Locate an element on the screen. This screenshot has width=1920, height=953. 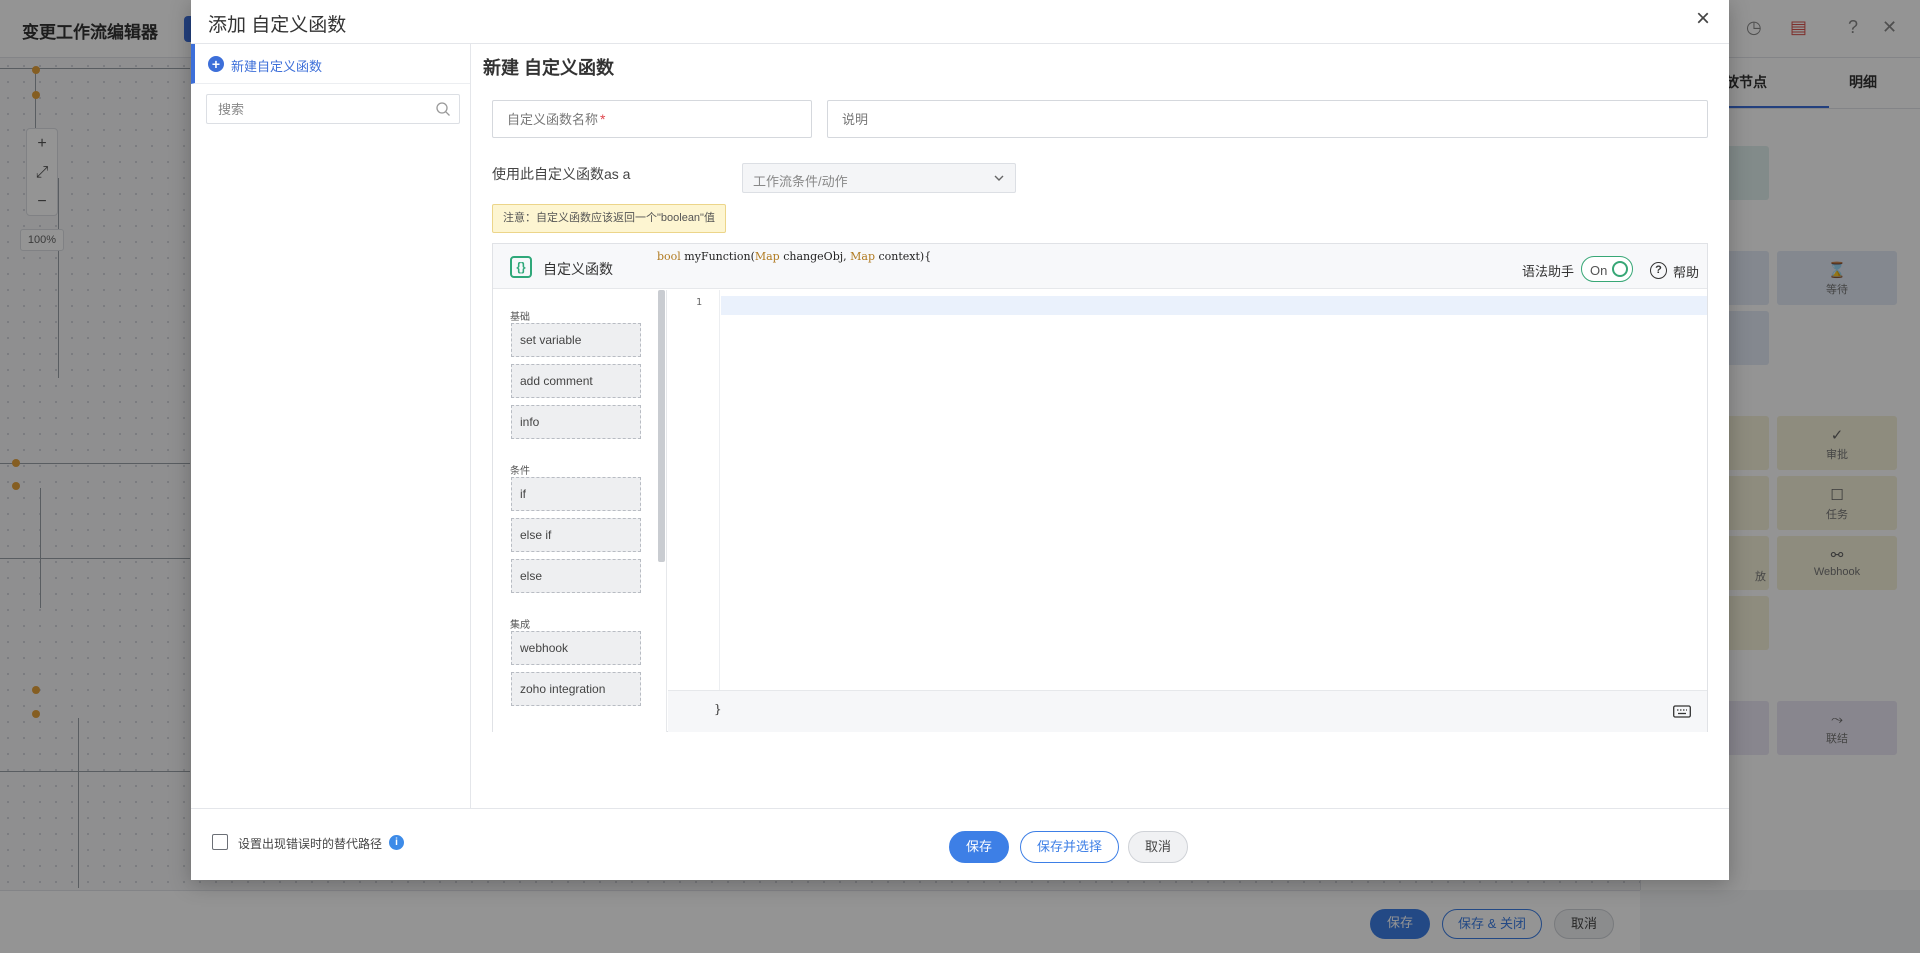
save-and-select-button: 保存并选择 is located at coordinates (1069, 847).